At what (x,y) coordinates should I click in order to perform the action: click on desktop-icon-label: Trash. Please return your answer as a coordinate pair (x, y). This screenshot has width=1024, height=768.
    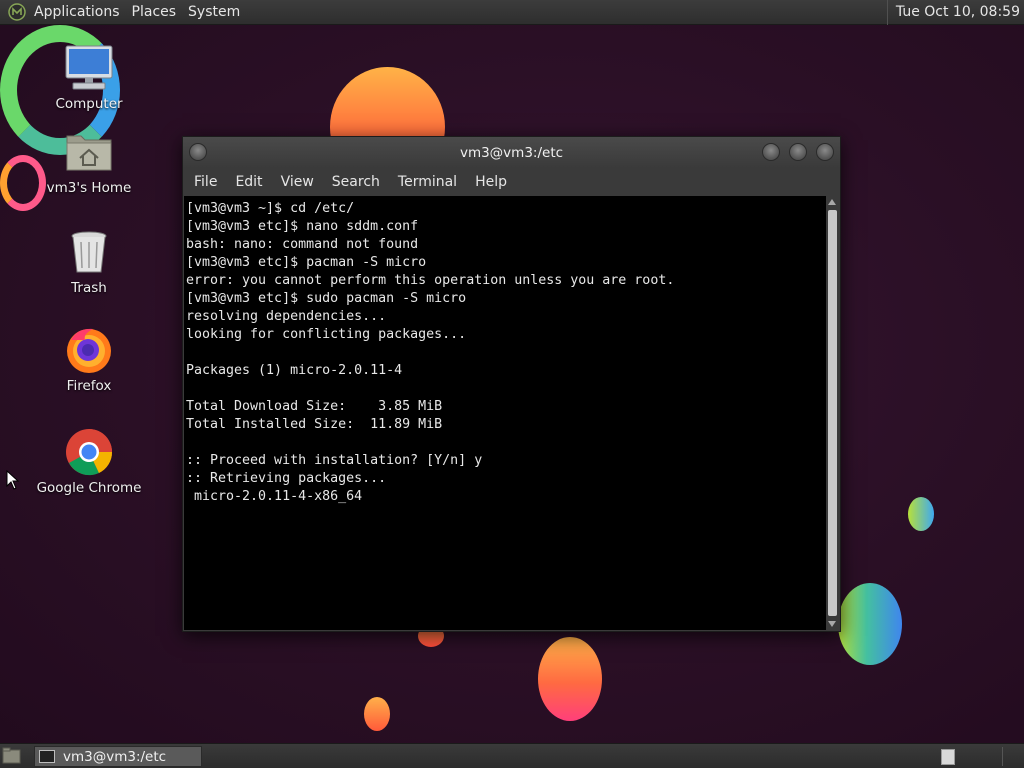
    Looking at the image, I should click on (89, 288).